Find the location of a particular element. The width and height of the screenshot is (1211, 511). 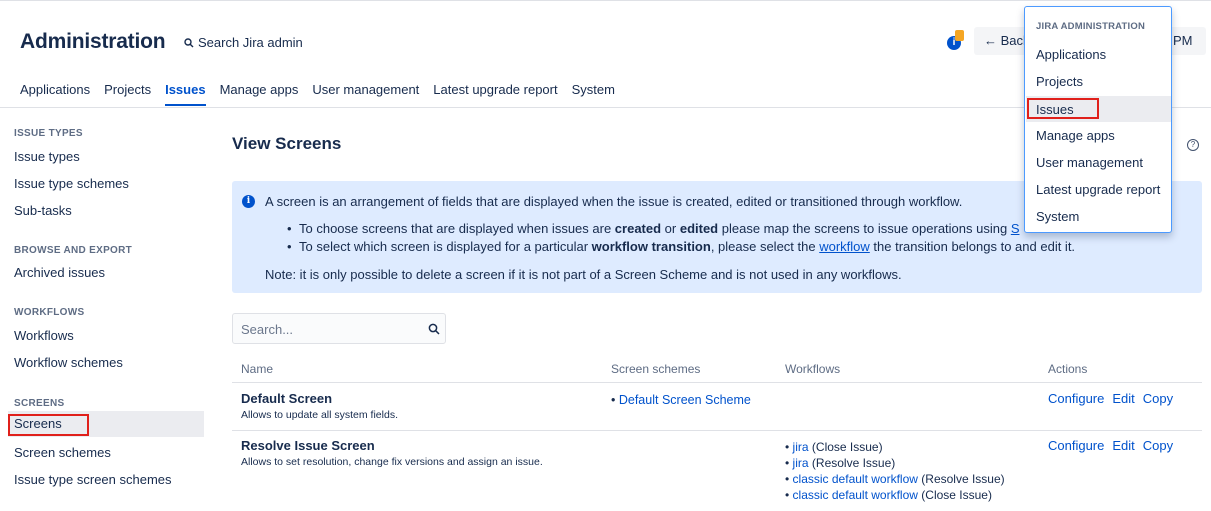

dropdown-item-applications: Applications is located at coordinates (1071, 54).